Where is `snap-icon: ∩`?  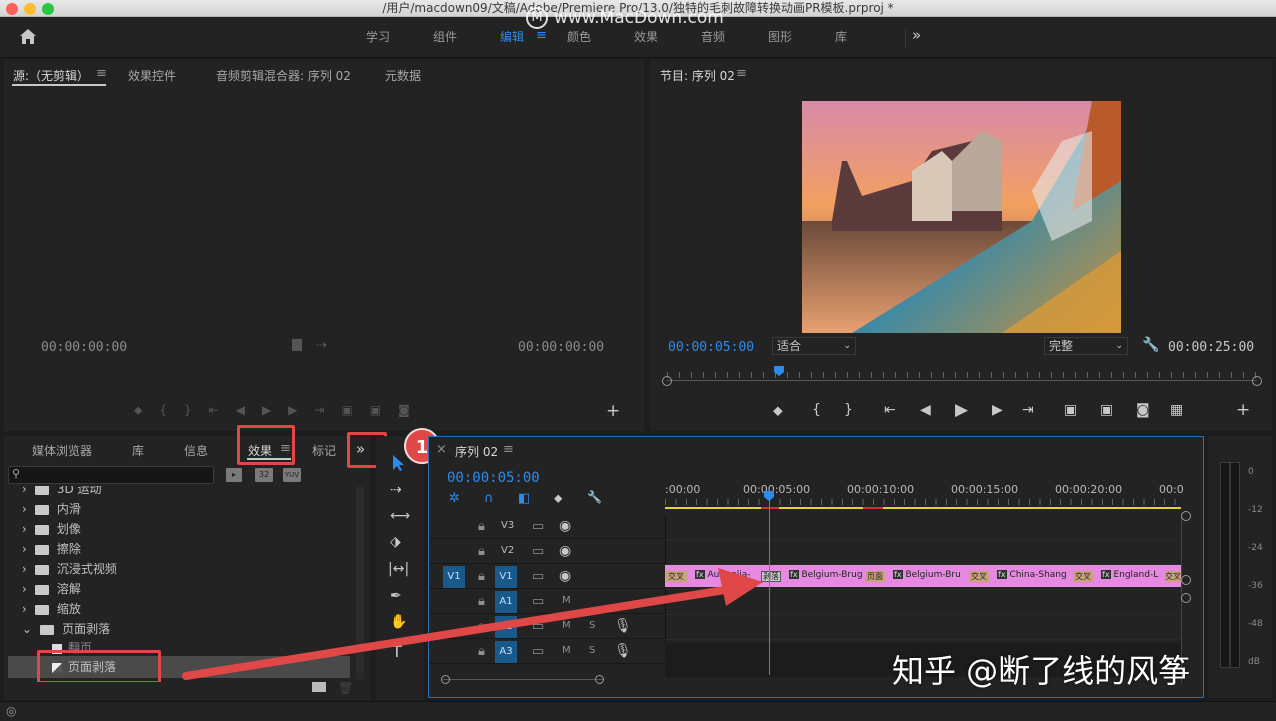
snap-icon: ∩ is located at coordinates (489, 498).